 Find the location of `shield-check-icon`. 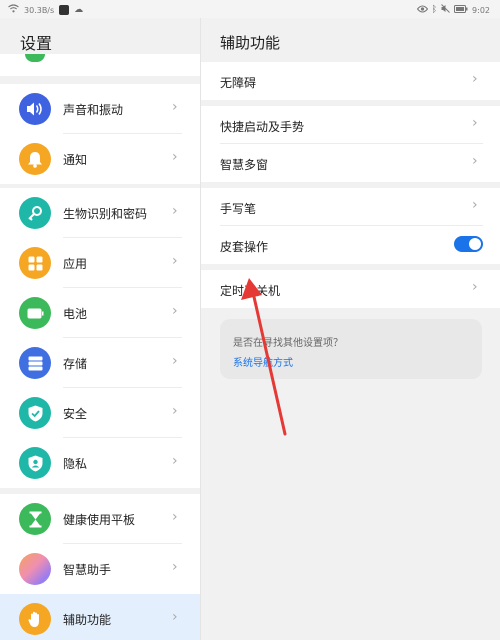

shield-check-icon is located at coordinates (35, 413).